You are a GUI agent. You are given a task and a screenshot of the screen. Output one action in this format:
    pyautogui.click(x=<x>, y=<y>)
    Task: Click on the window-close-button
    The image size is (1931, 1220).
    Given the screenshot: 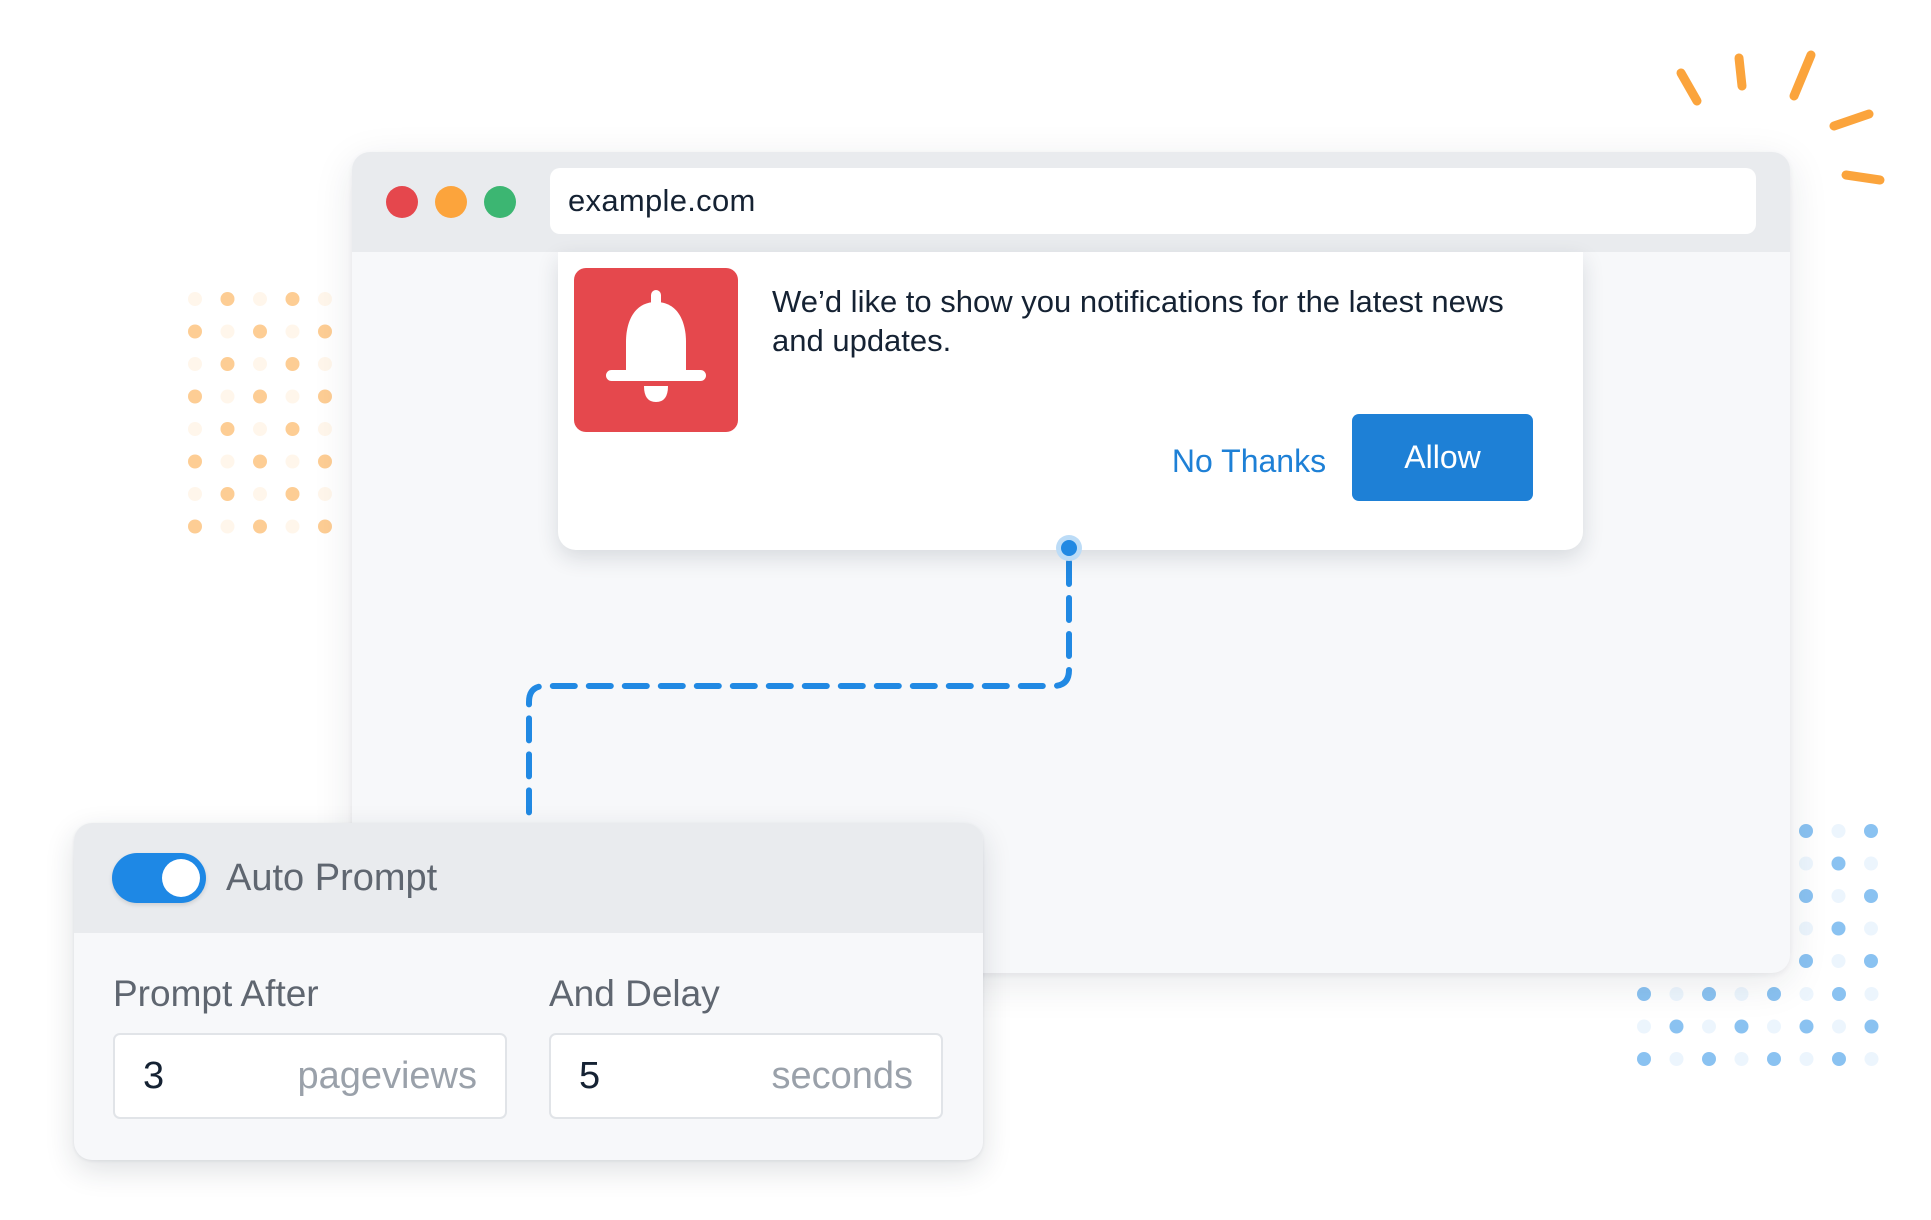 What is the action you would take?
    pyautogui.click(x=402, y=202)
    